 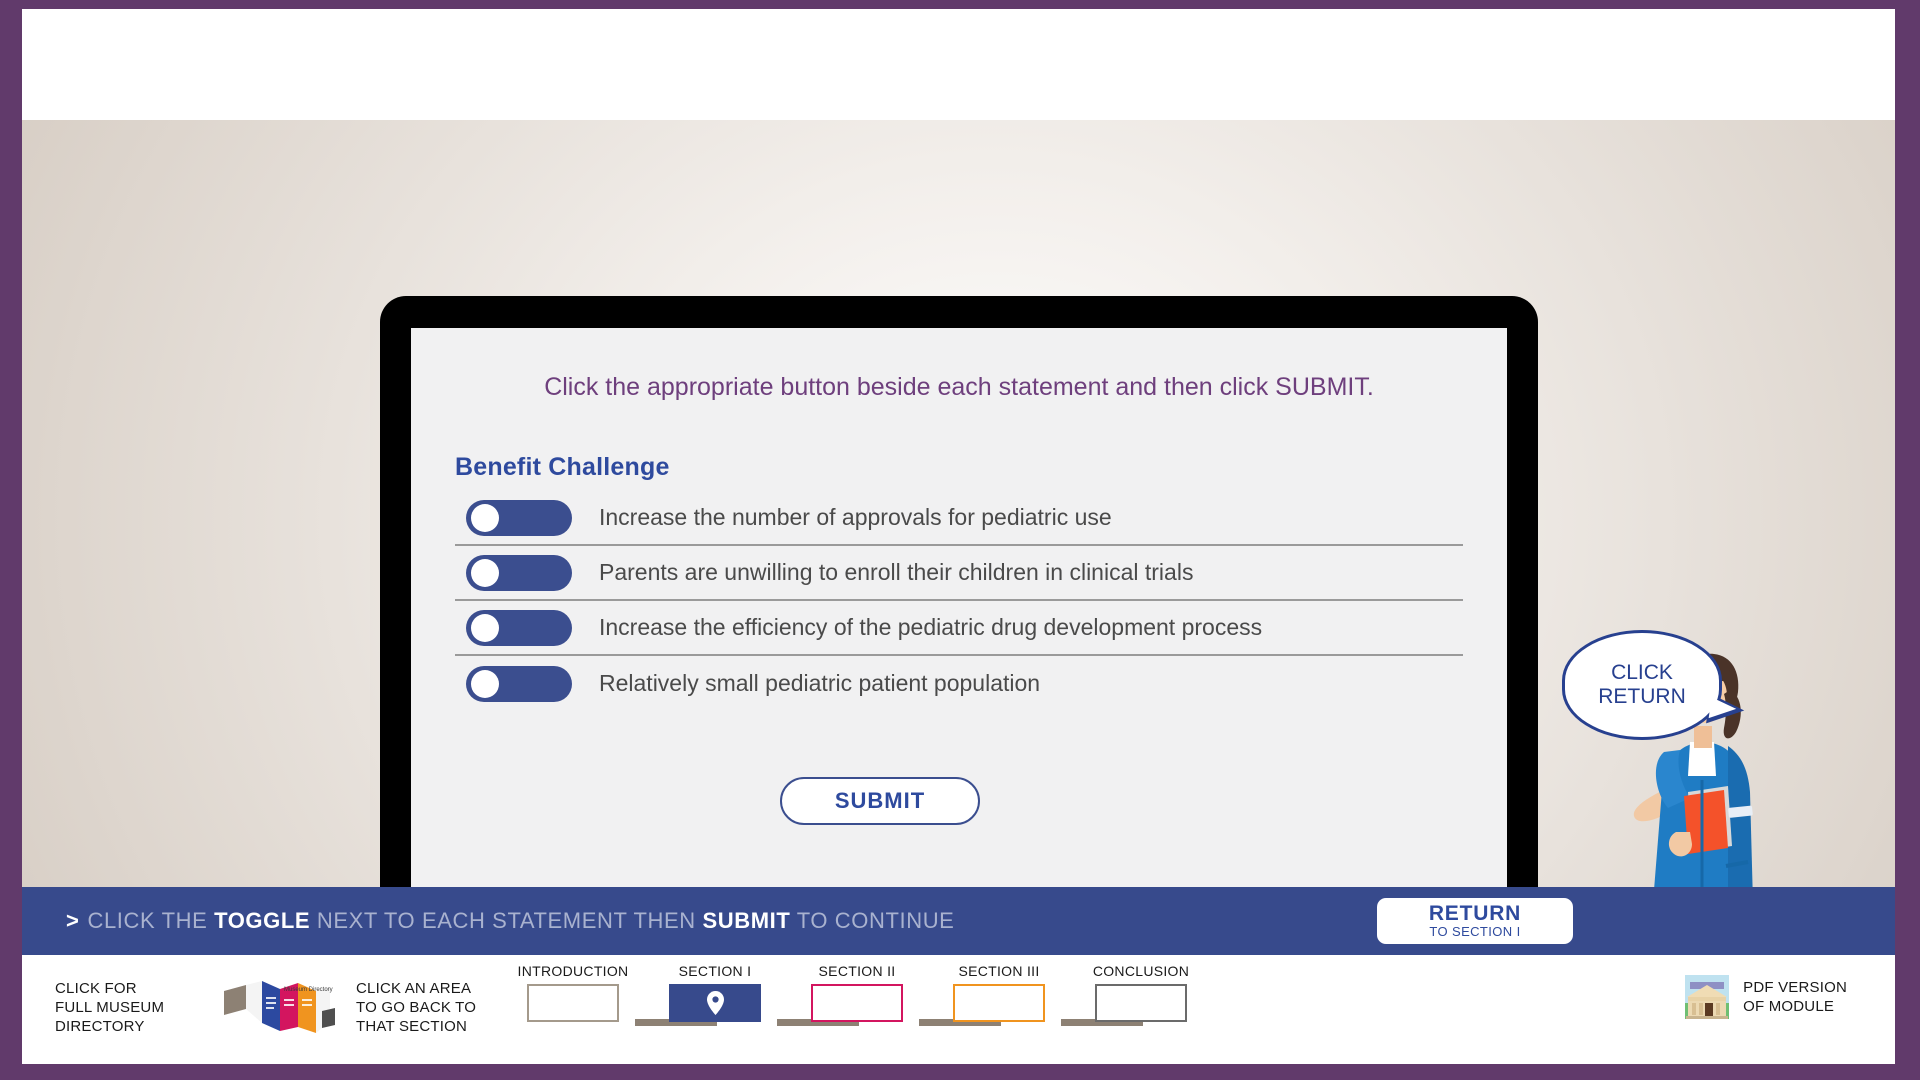 I want to click on return-button: RETURN TO SECTION I, so click(x=1475, y=921).